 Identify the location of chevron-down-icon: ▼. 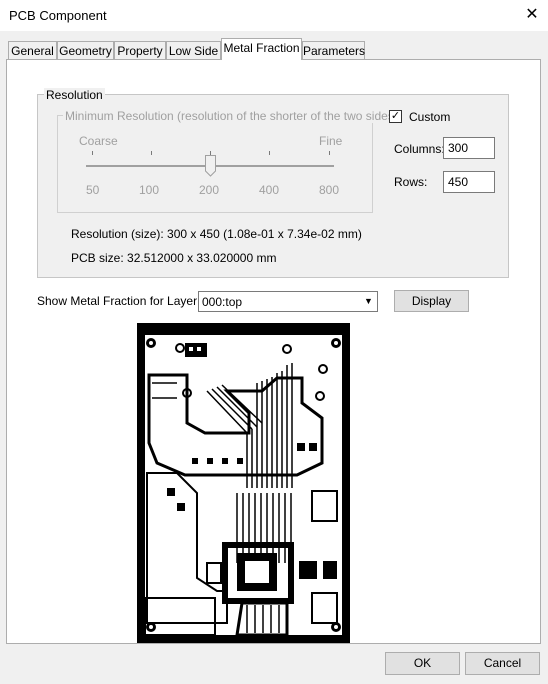
(368, 301).